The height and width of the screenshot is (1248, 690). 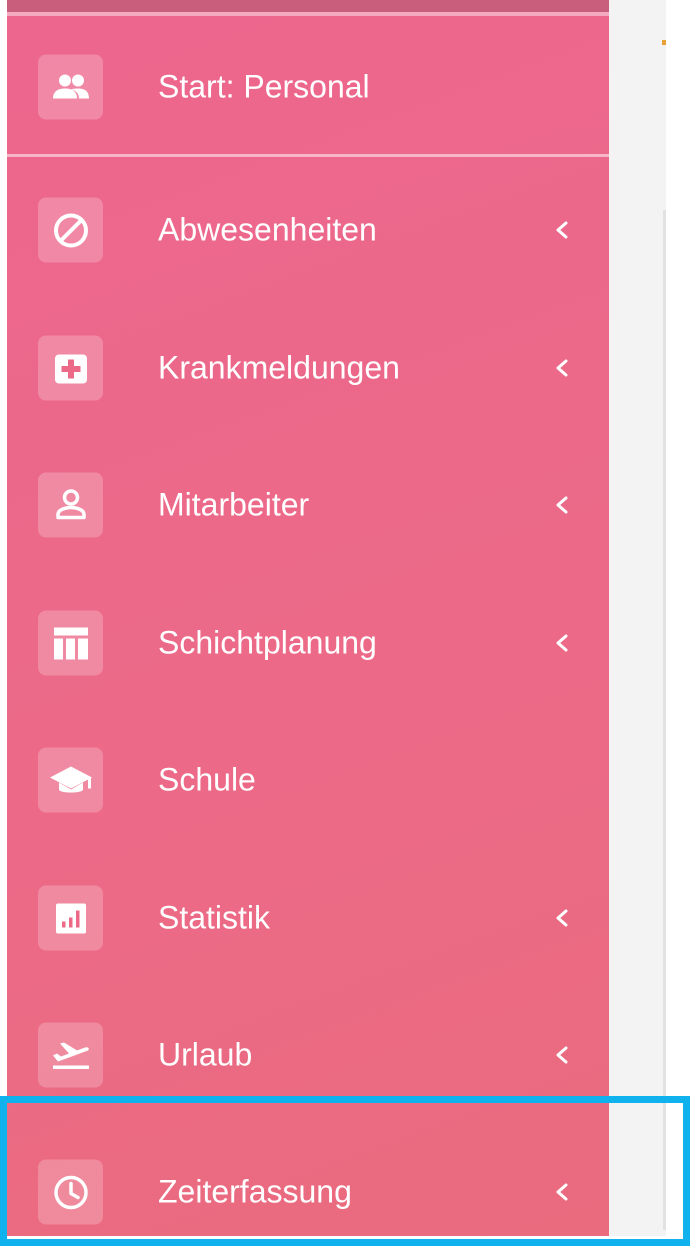 What do you see at coordinates (70, 230) in the screenshot?
I see `block-icon` at bounding box center [70, 230].